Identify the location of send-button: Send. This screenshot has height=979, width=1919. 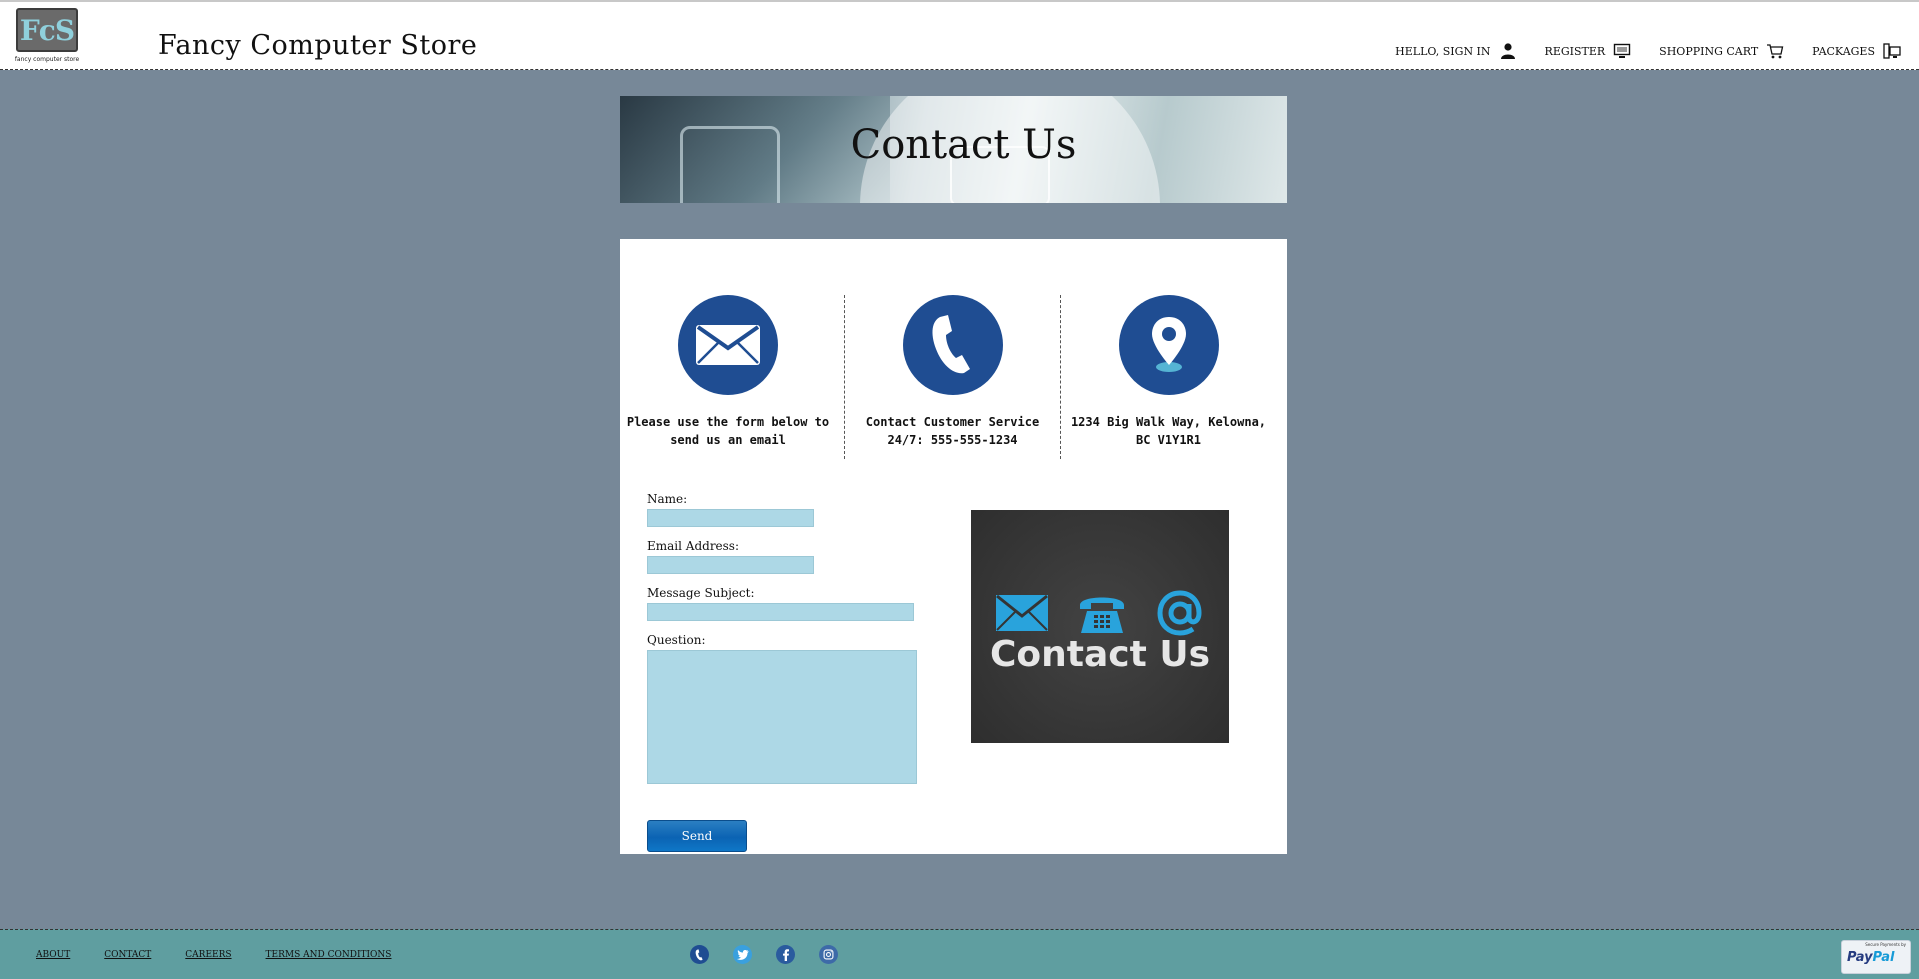
(697, 836).